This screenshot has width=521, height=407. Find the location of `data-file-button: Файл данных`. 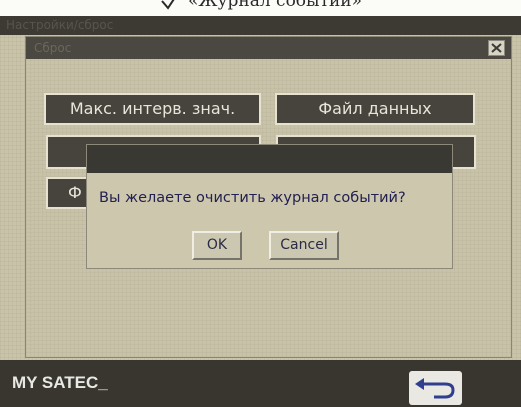

data-file-button: Файл данных is located at coordinates (375, 109).